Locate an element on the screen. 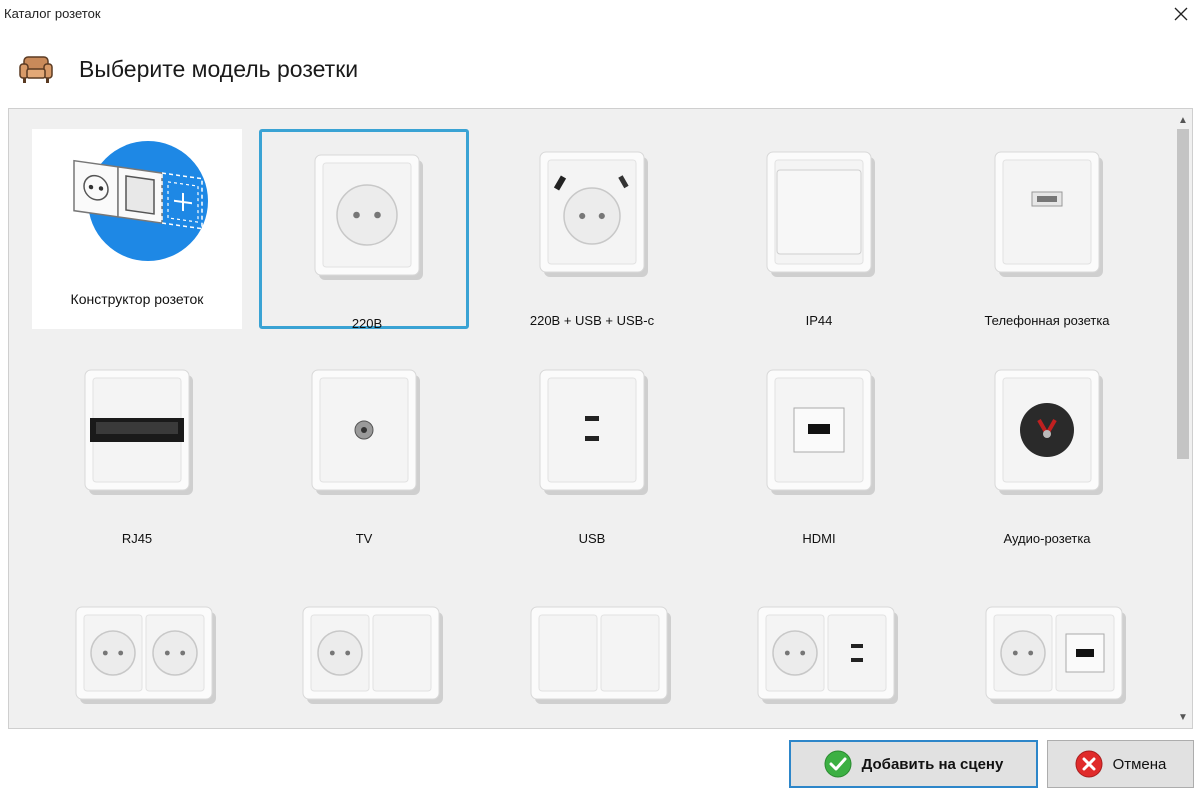  socket-tile-hdmi: HDMI is located at coordinates (819, 447).